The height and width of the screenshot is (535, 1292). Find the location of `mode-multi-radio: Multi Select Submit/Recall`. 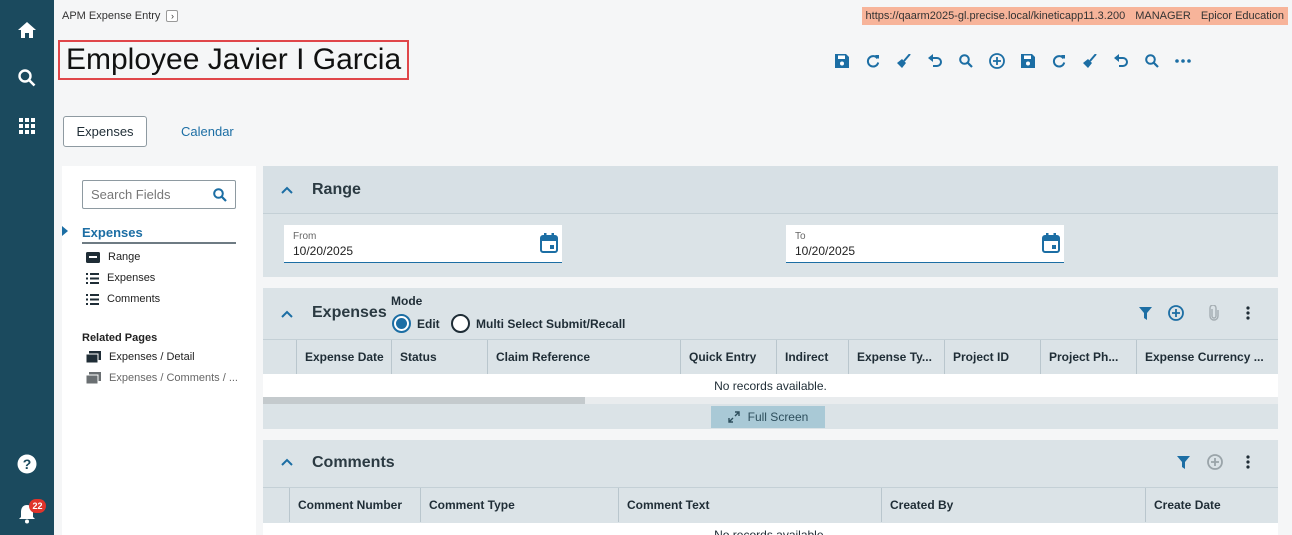

mode-multi-radio: Multi Select Submit/Recall is located at coordinates (538, 323).